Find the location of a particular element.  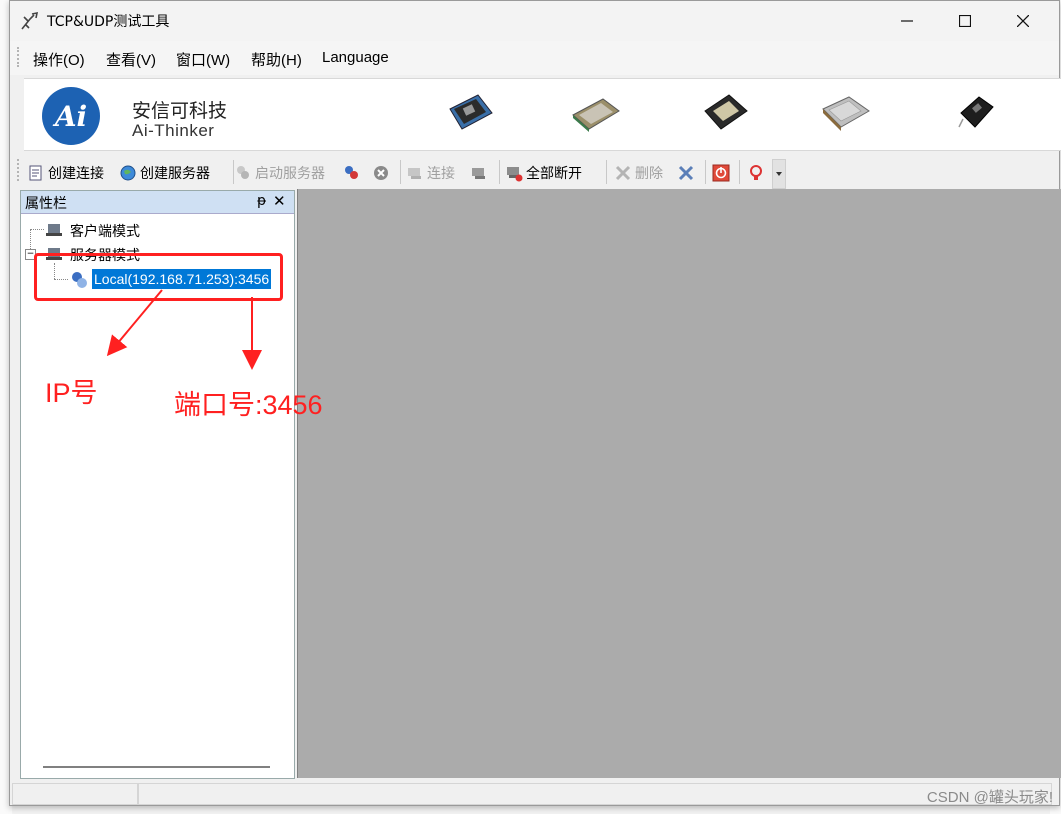

start-server-label: 启动服务器 is located at coordinates (290, 174).